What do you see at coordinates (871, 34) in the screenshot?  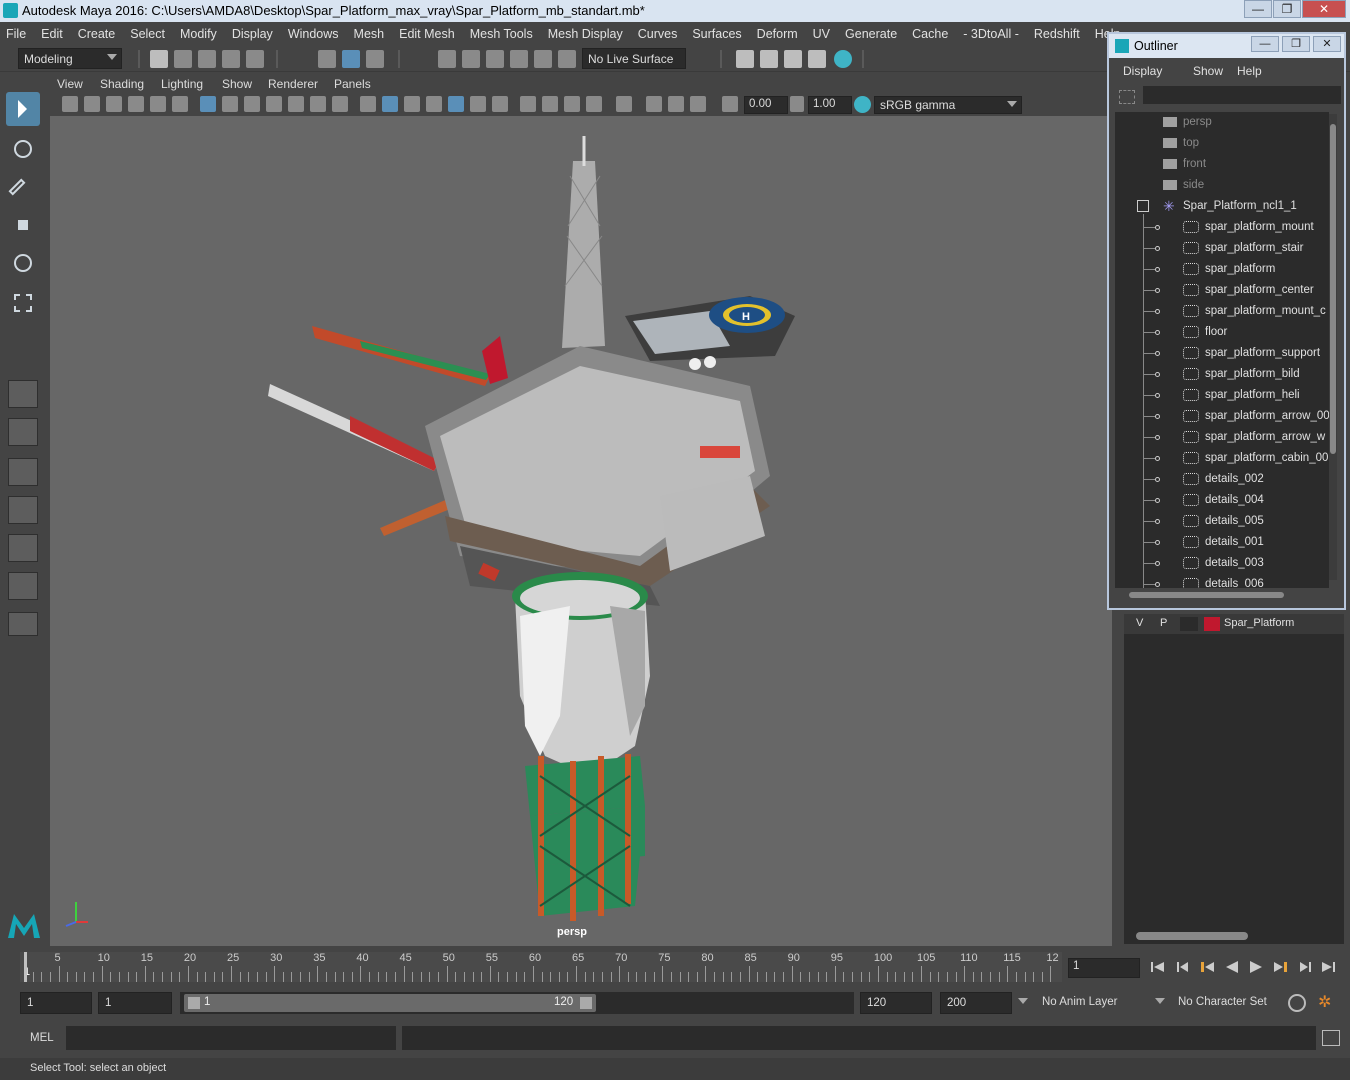 I see `menu-generate: Generate` at bounding box center [871, 34].